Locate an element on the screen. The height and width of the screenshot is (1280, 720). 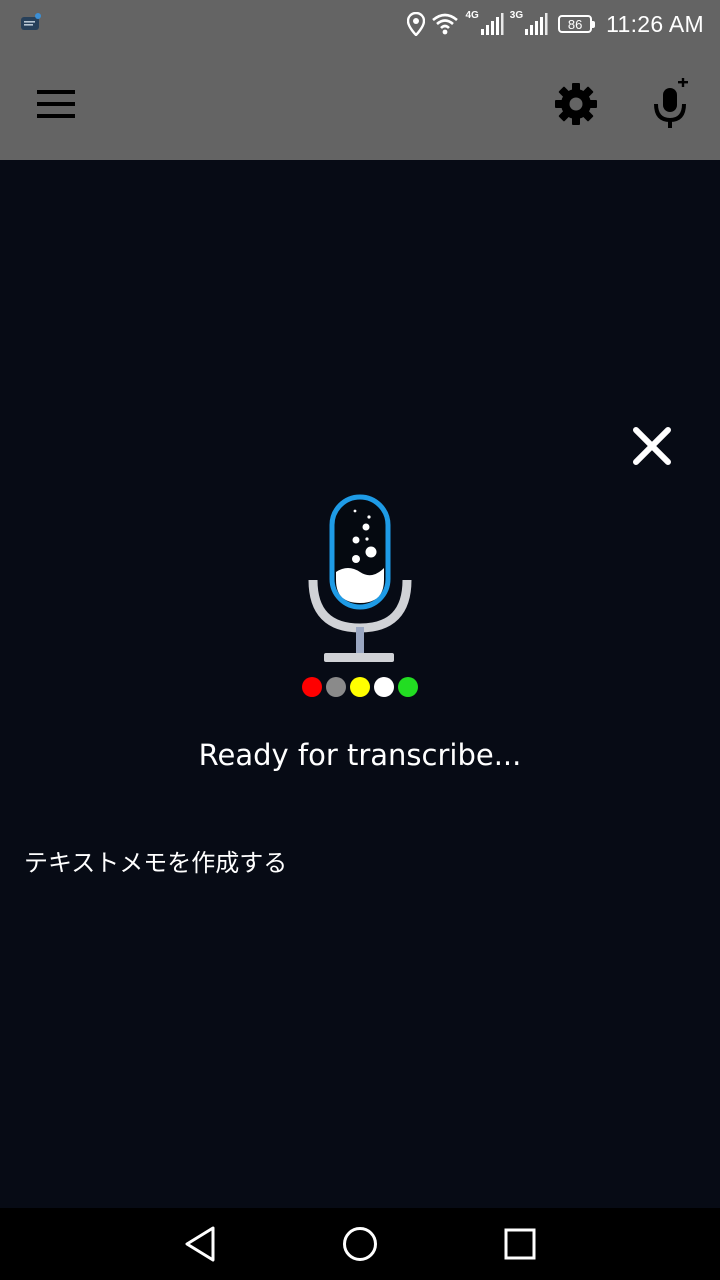
close-x-icon is located at coordinates (652, 446).